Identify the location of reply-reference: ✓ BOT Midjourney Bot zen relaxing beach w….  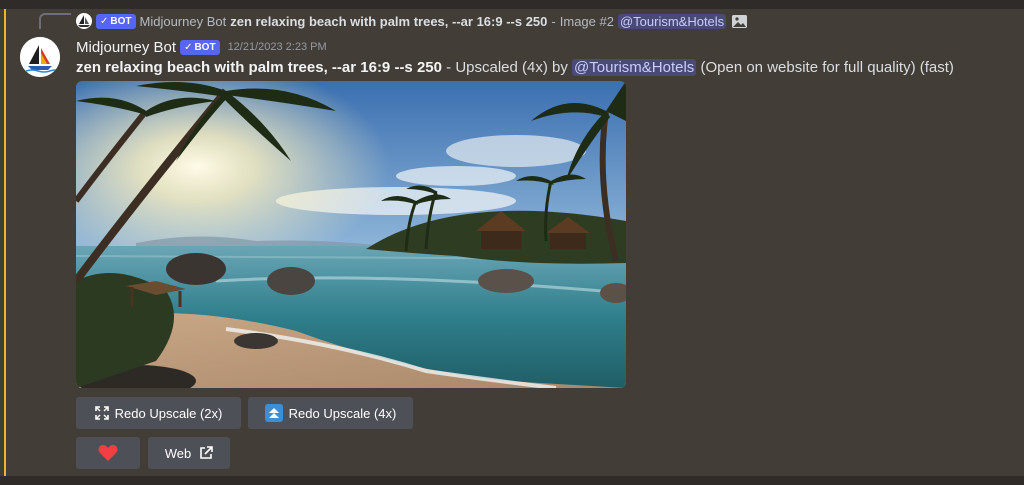
(412, 21).